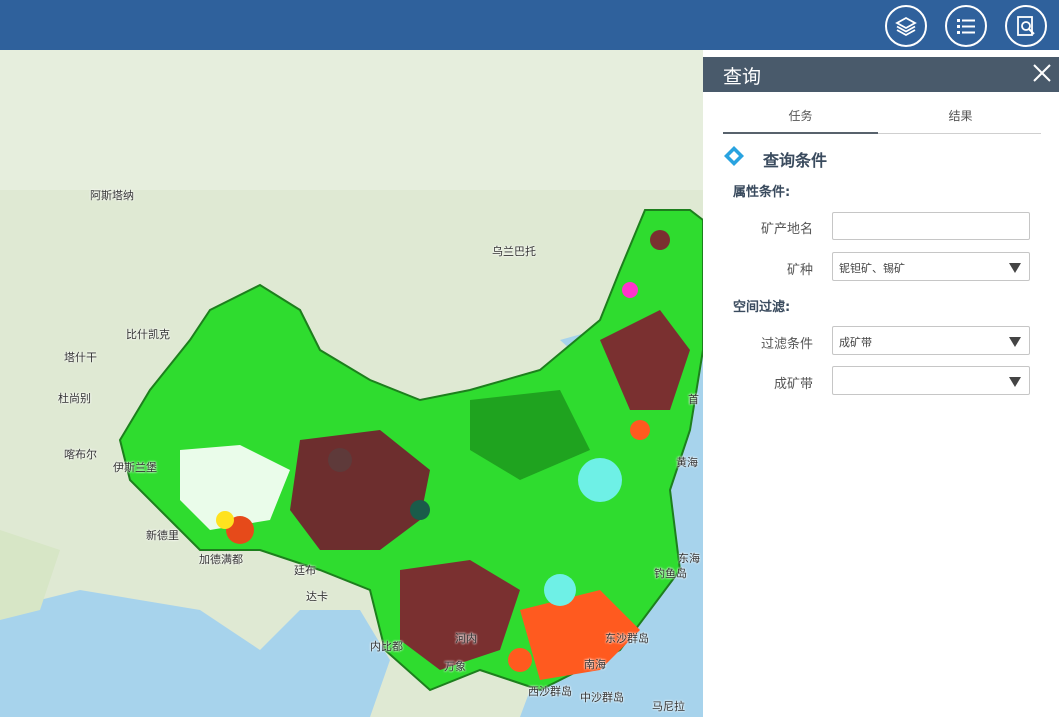  I want to click on map-label: 阿斯塔纳, so click(112, 195).